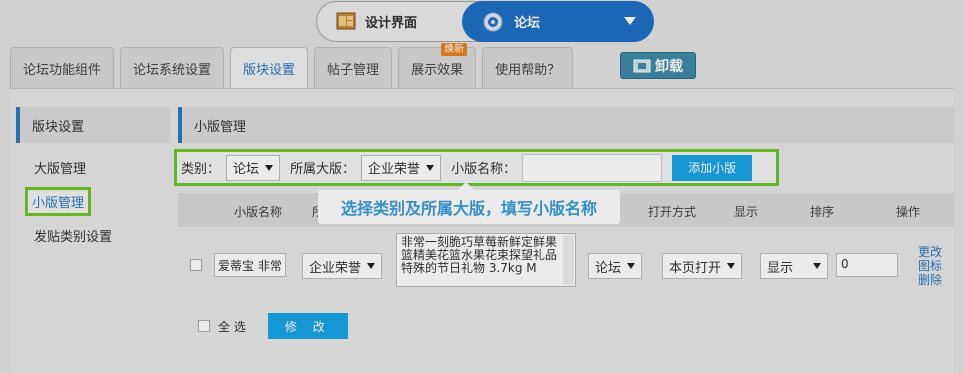 The image size is (964, 373). What do you see at coordinates (323, 169) in the screenshot?
I see `parent-board-label: 所属大版：` at bounding box center [323, 169].